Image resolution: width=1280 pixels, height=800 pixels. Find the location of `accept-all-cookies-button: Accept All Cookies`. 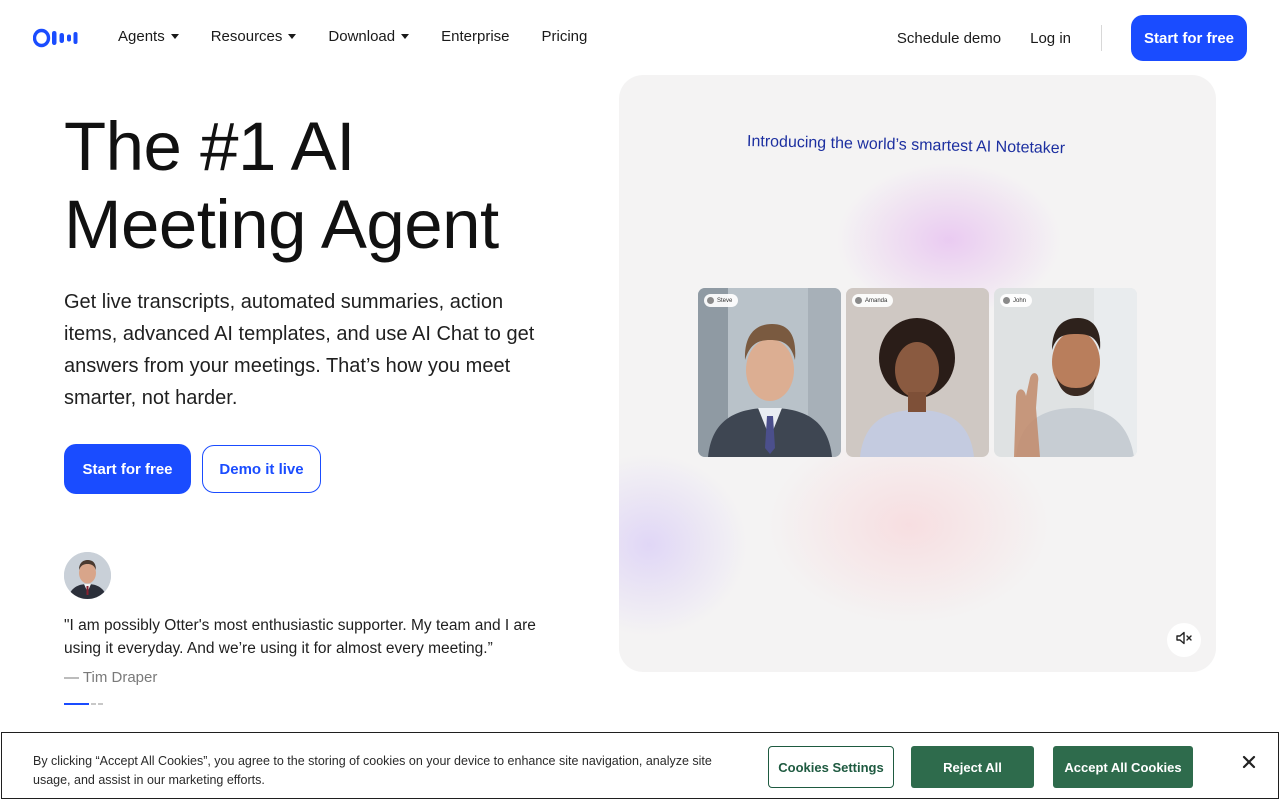

accept-all-cookies-button: Accept All Cookies is located at coordinates (1123, 767).